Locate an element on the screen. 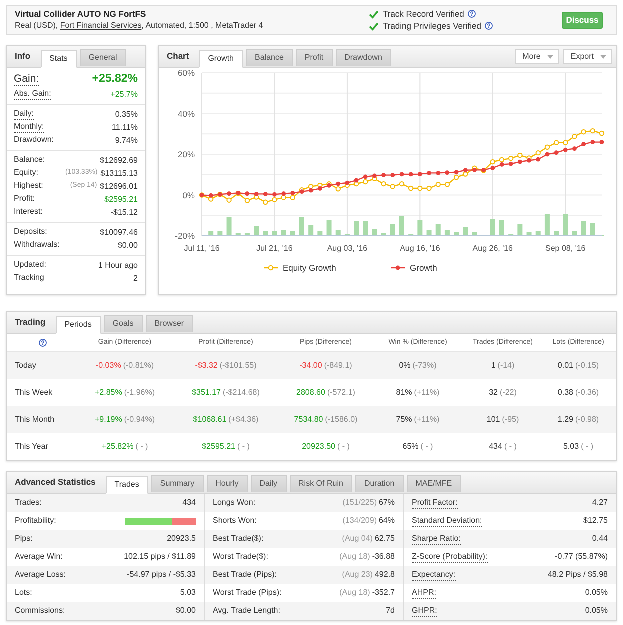 The height and width of the screenshot is (625, 623). stat-value: $2595.21 is located at coordinates (121, 200).